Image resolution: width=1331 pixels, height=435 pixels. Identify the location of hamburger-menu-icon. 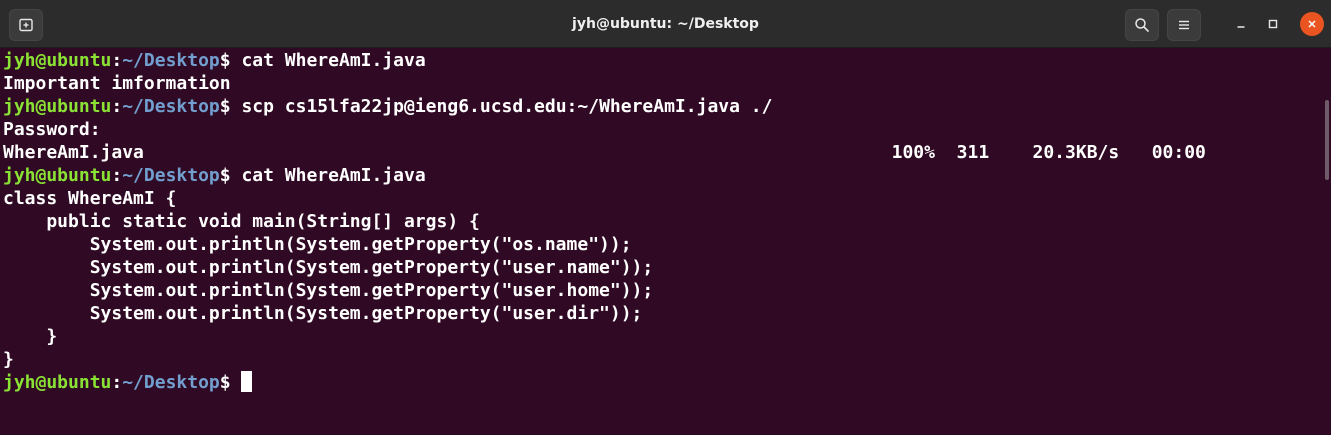
(1184, 25).